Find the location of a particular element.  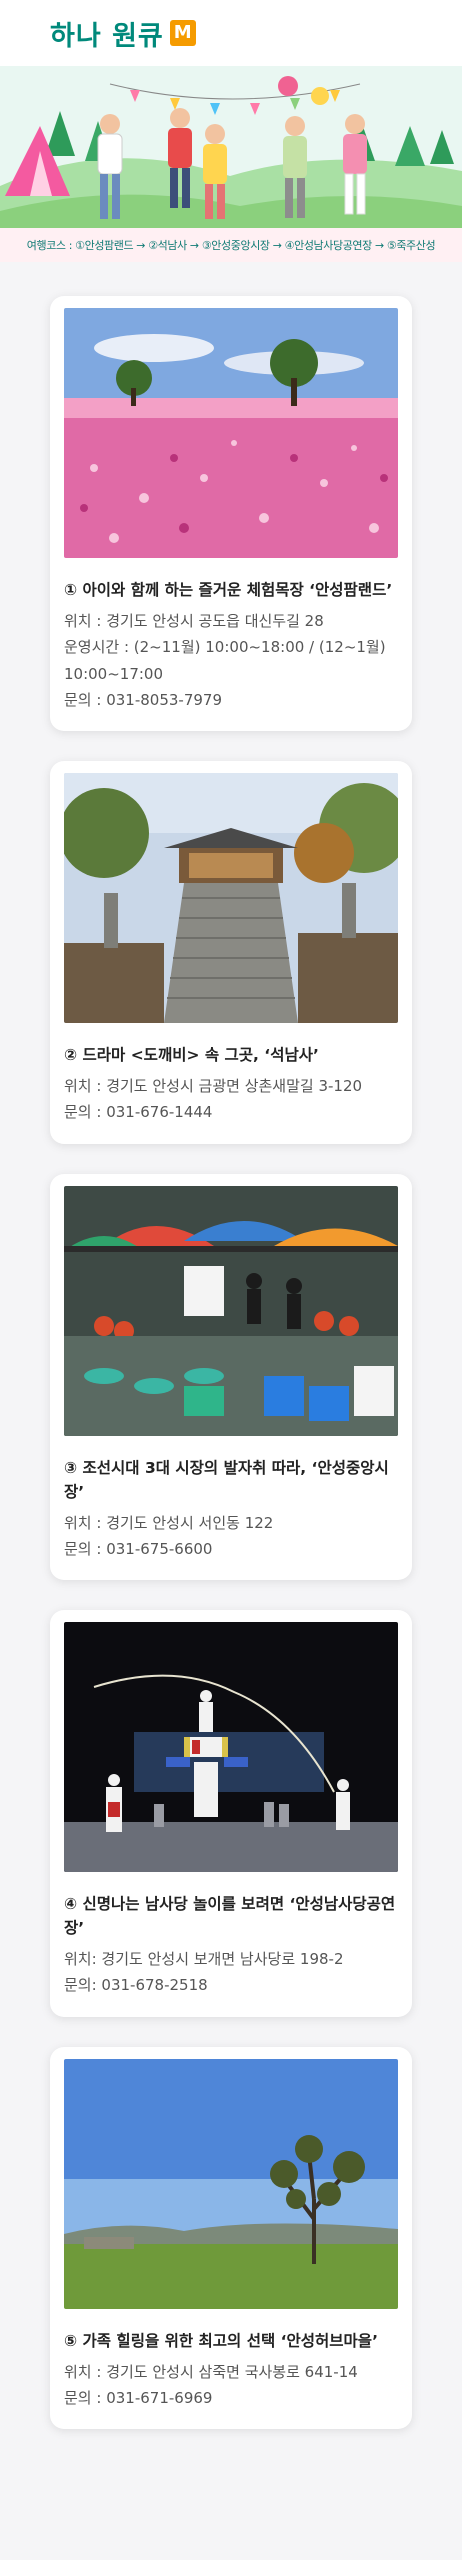

temple-photo is located at coordinates (231, 898).